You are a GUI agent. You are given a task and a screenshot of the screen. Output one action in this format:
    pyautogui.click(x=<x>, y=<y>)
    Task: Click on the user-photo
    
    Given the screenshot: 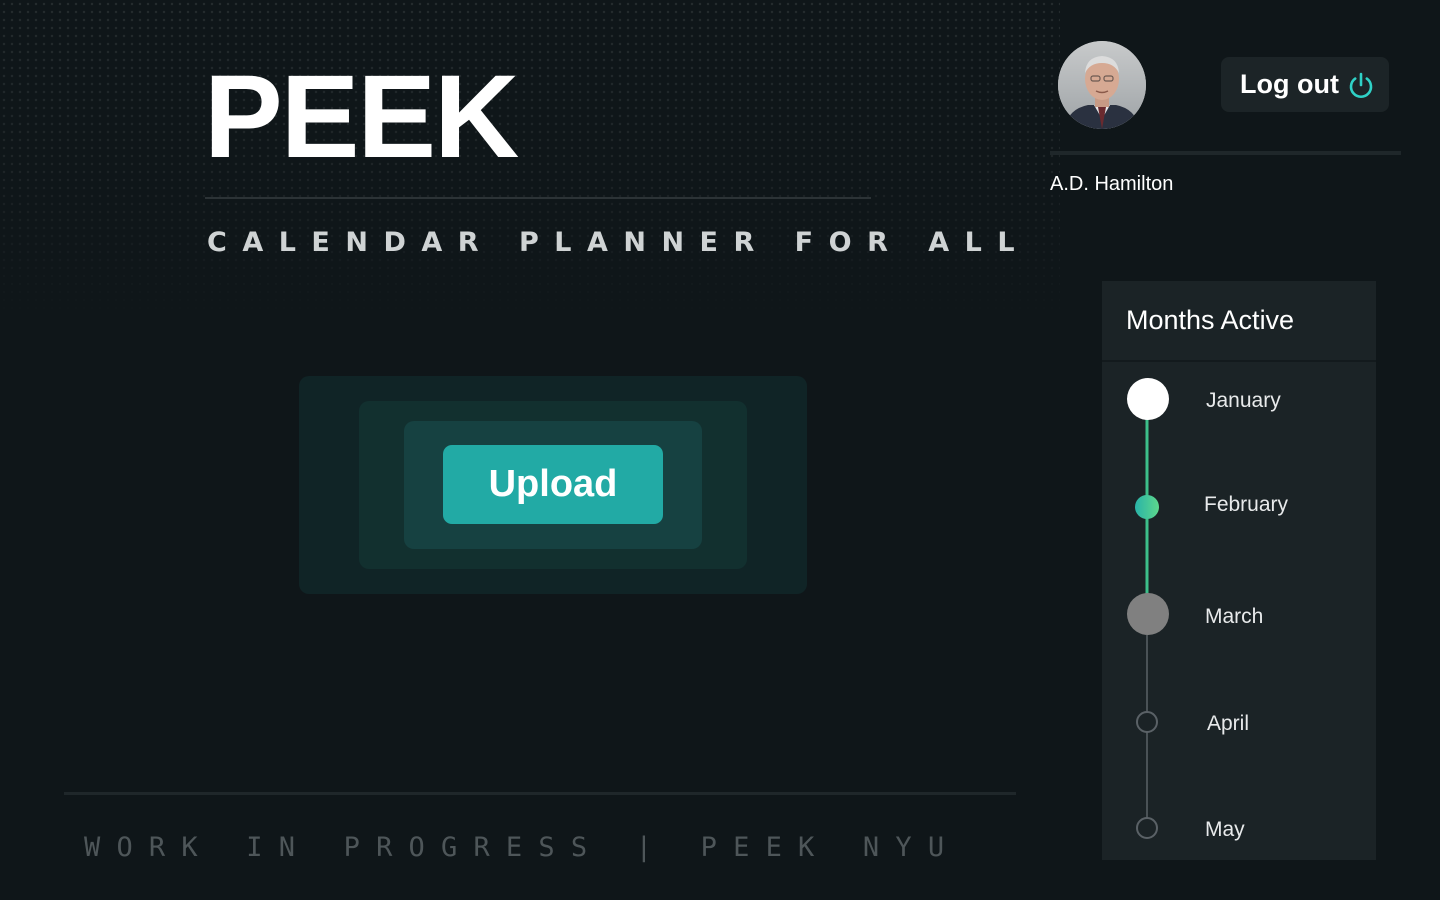 What is the action you would take?
    pyautogui.click(x=1102, y=85)
    